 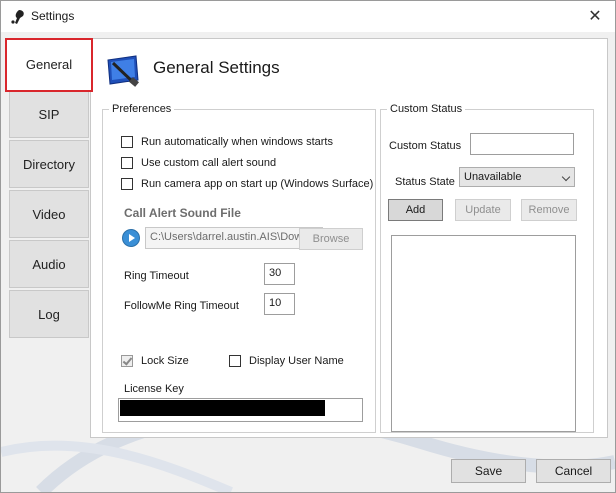 What do you see at coordinates (49, 214) in the screenshot?
I see `tab-video: Video` at bounding box center [49, 214].